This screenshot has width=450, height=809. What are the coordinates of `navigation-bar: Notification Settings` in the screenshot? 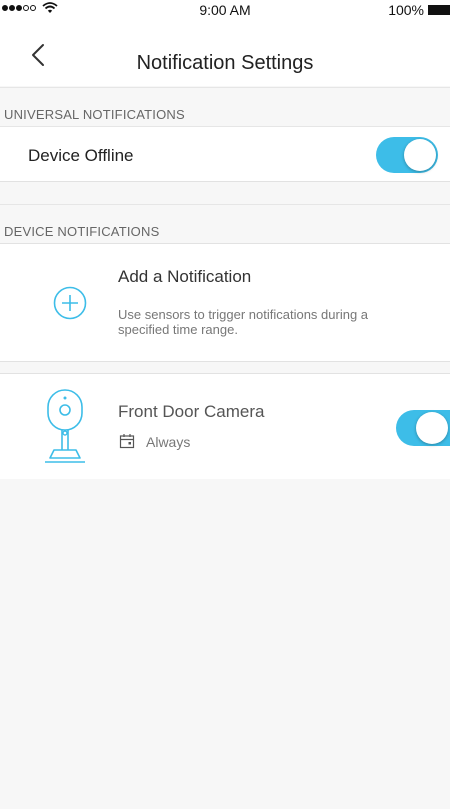 It's located at (225, 53).